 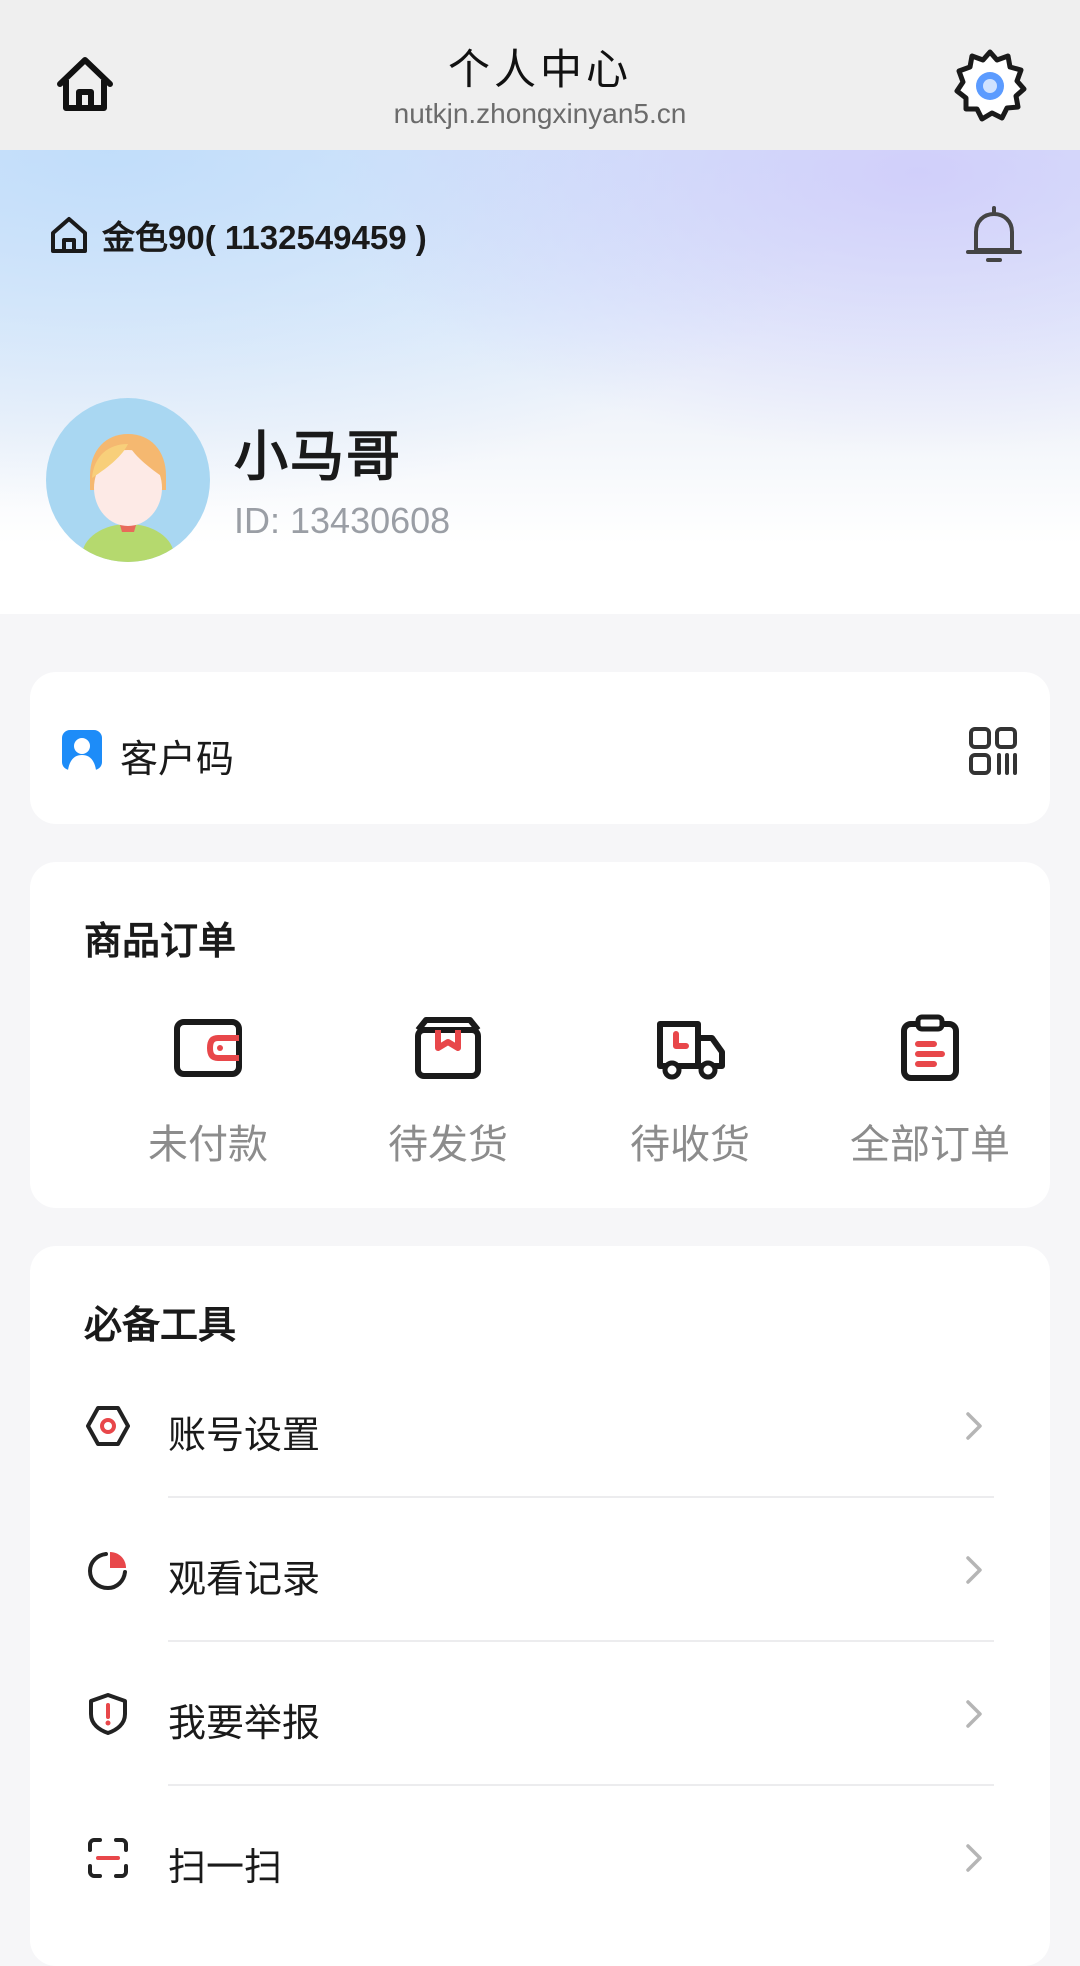 What do you see at coordinates (244, 1580) in the screenshot?
I see `tool-label: 观看记录` at bounding box center [244, 1580].